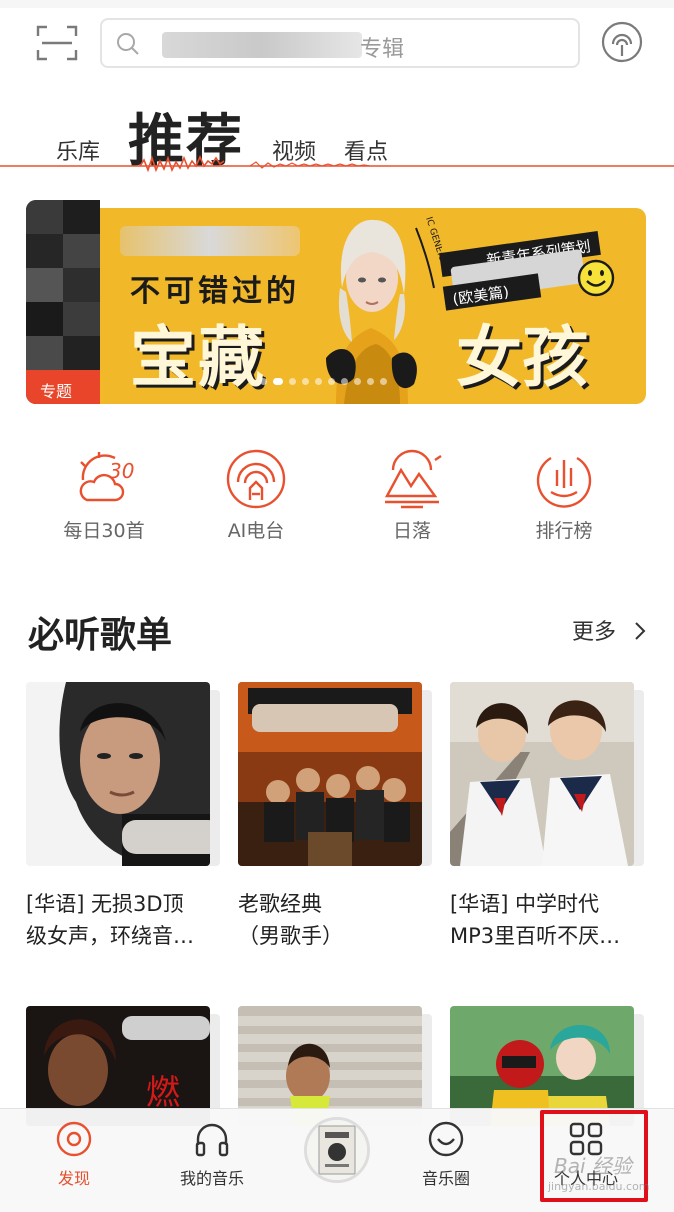 Image resolution: width=674 pixels, height=1212 pixels. I want to click on quick-entry-label: 每日30首, so click(104, 531).